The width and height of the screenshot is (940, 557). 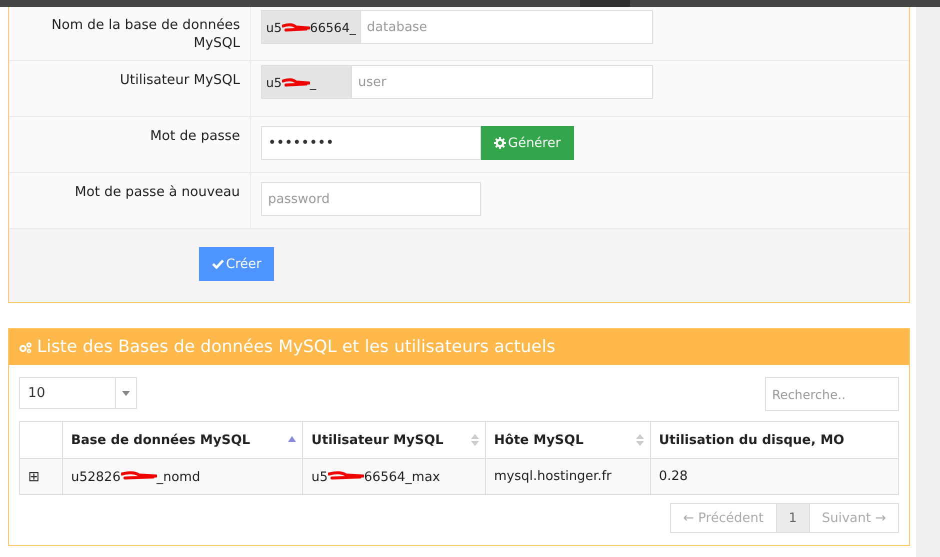 I want to click on table-cell: u5, so click(x=319, y=477).